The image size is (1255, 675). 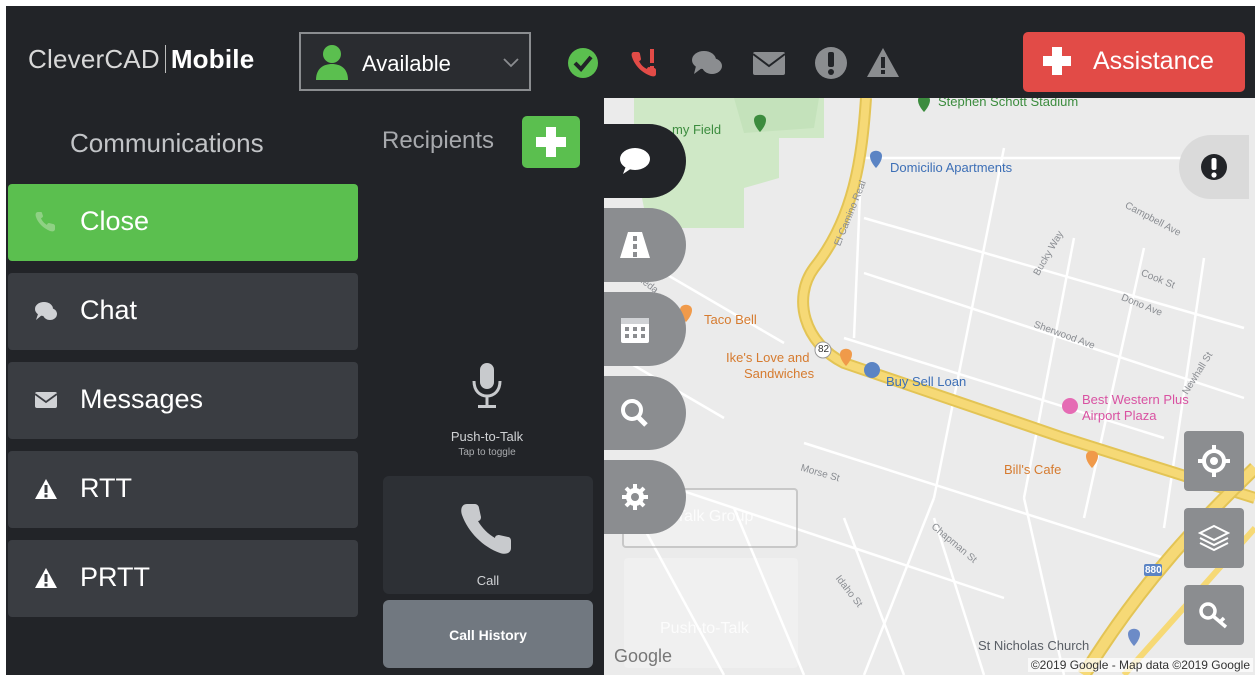 I want to click on map-search-button, so click(x=645, y=413).